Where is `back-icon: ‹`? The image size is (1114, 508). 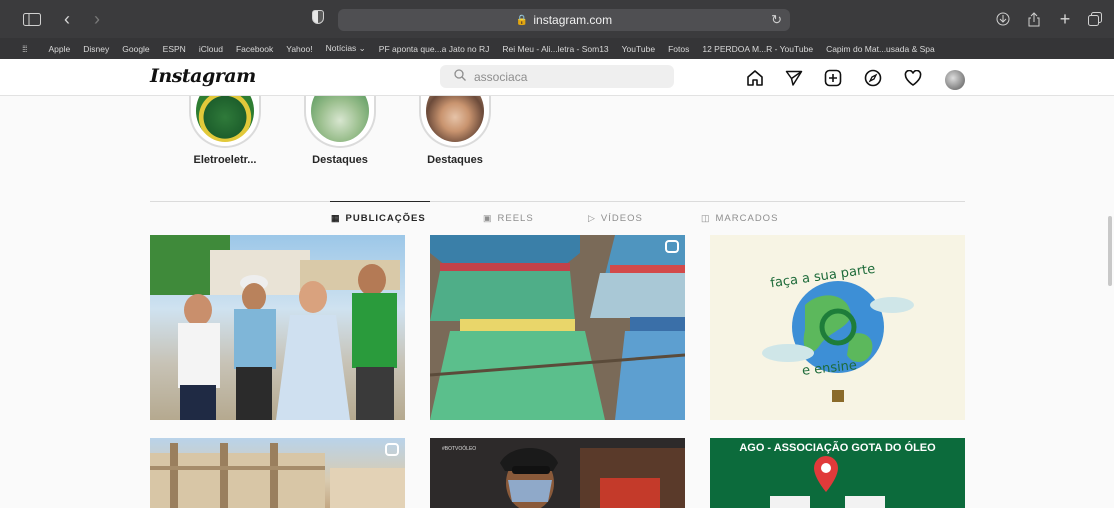 back-icon: ‹ is located at coordinates (67, 19).